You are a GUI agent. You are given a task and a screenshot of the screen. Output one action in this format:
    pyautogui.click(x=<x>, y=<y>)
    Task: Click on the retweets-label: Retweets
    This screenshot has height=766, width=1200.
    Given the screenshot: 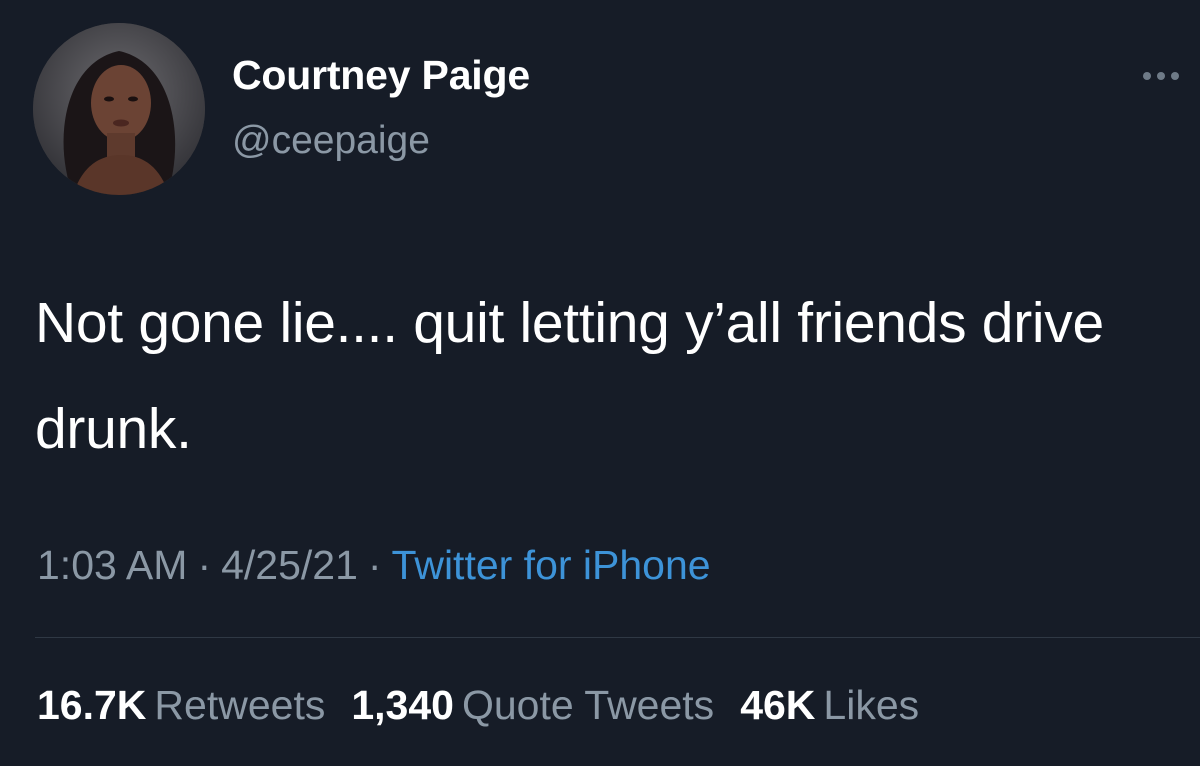 What is the action you would take?
    pyautogui.click(x=240, y=705)
    